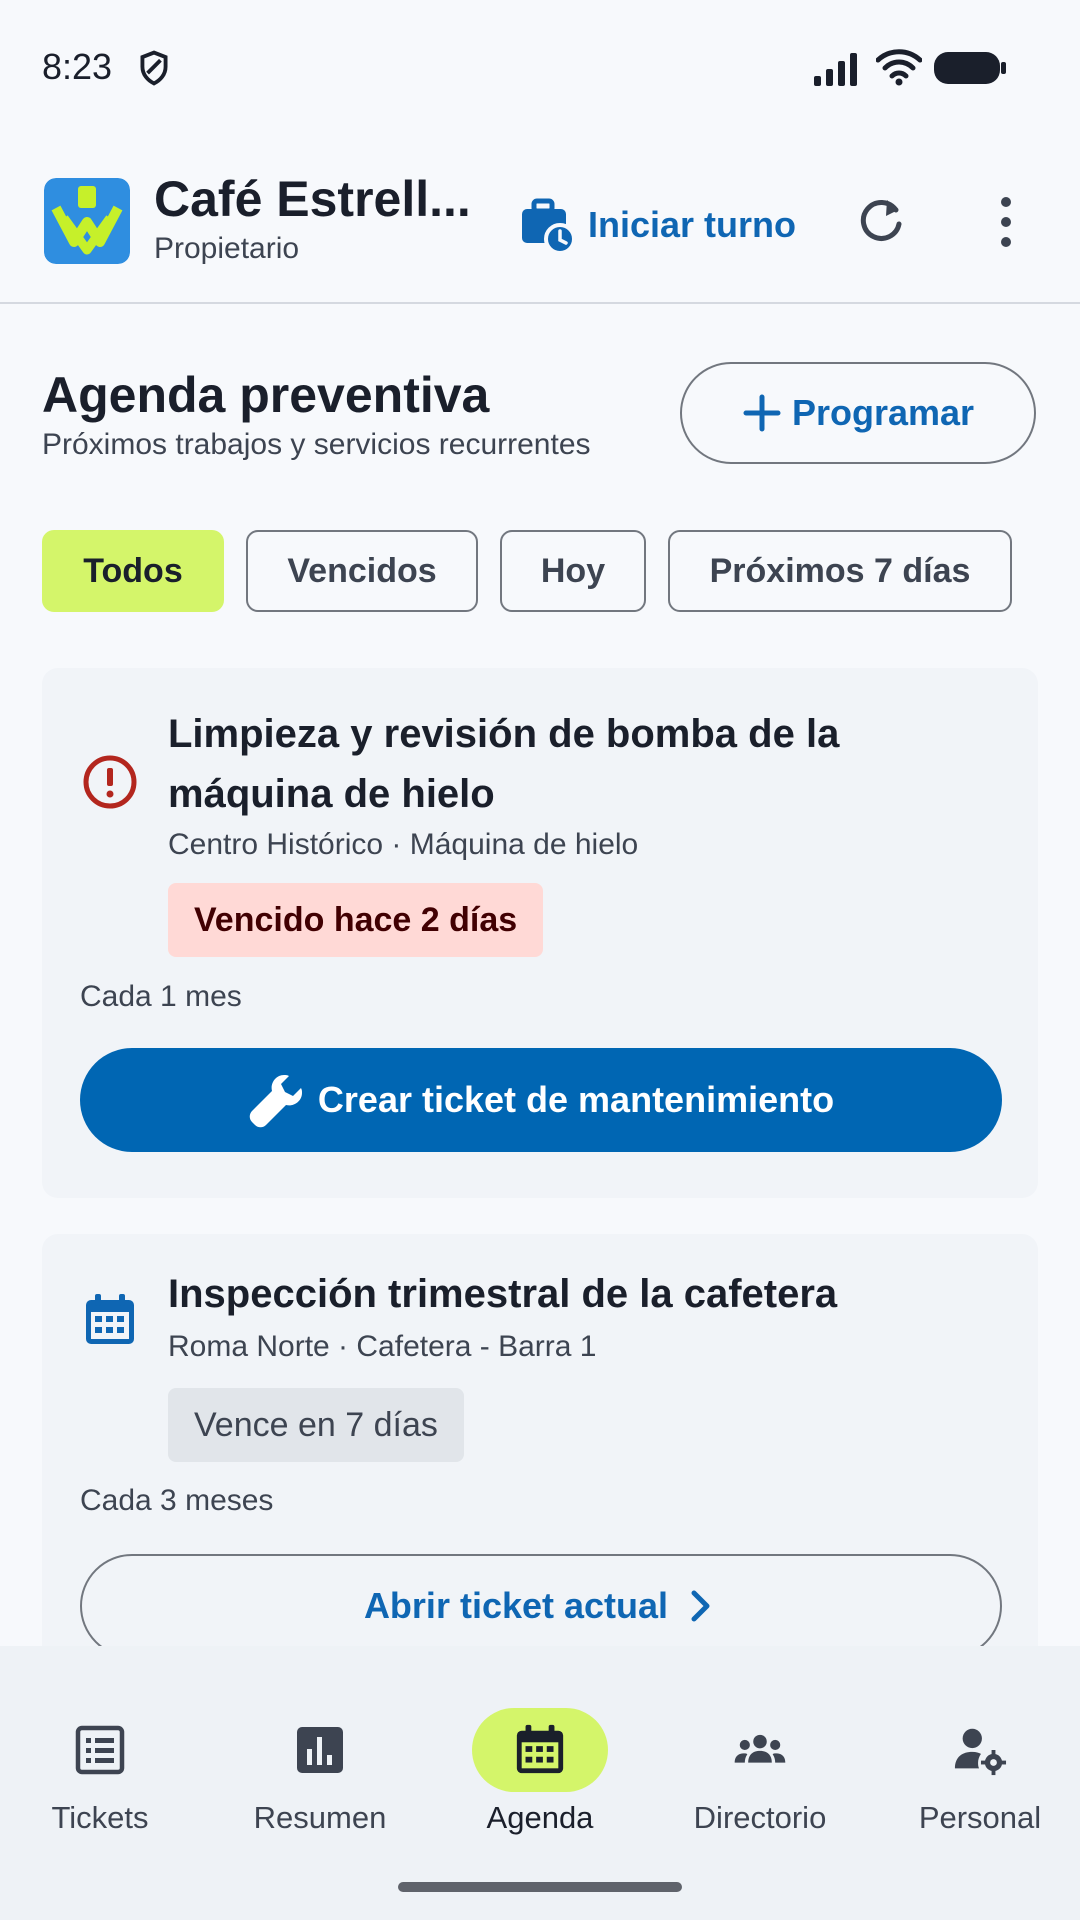  I want to click on plus-icon, so click(762, 413).